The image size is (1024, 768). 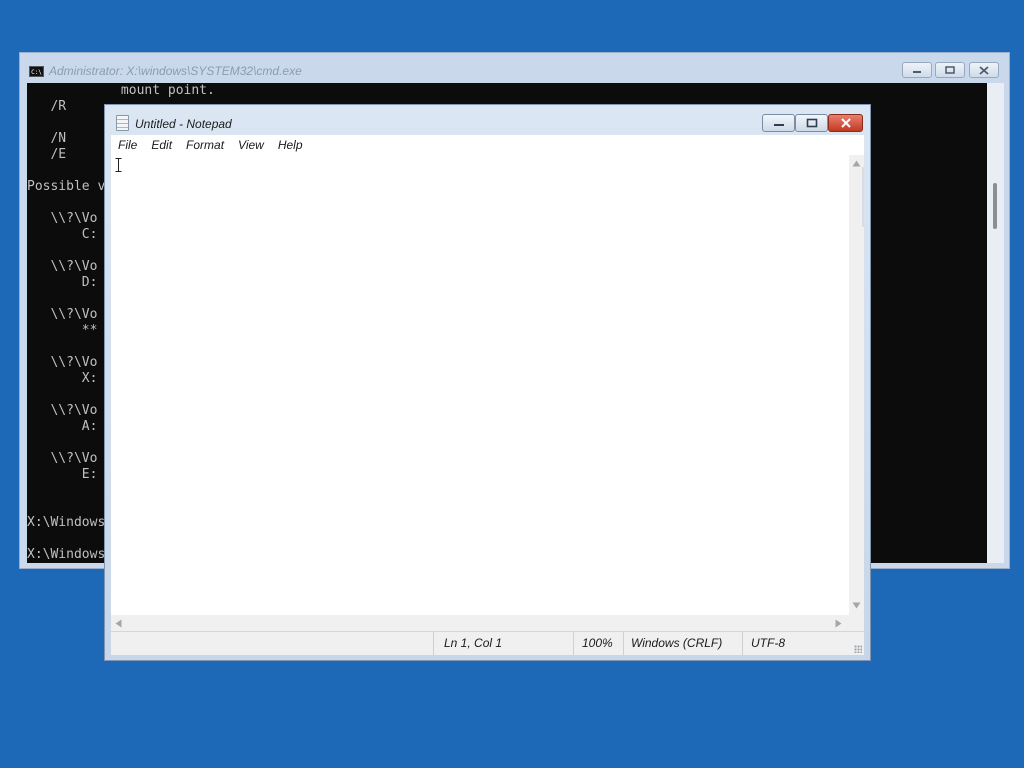 What do you see at coordinates (480, 623) in the screenshot?
I see `notepad-horizontal-scrollbar` at bounding box center [480, 623].